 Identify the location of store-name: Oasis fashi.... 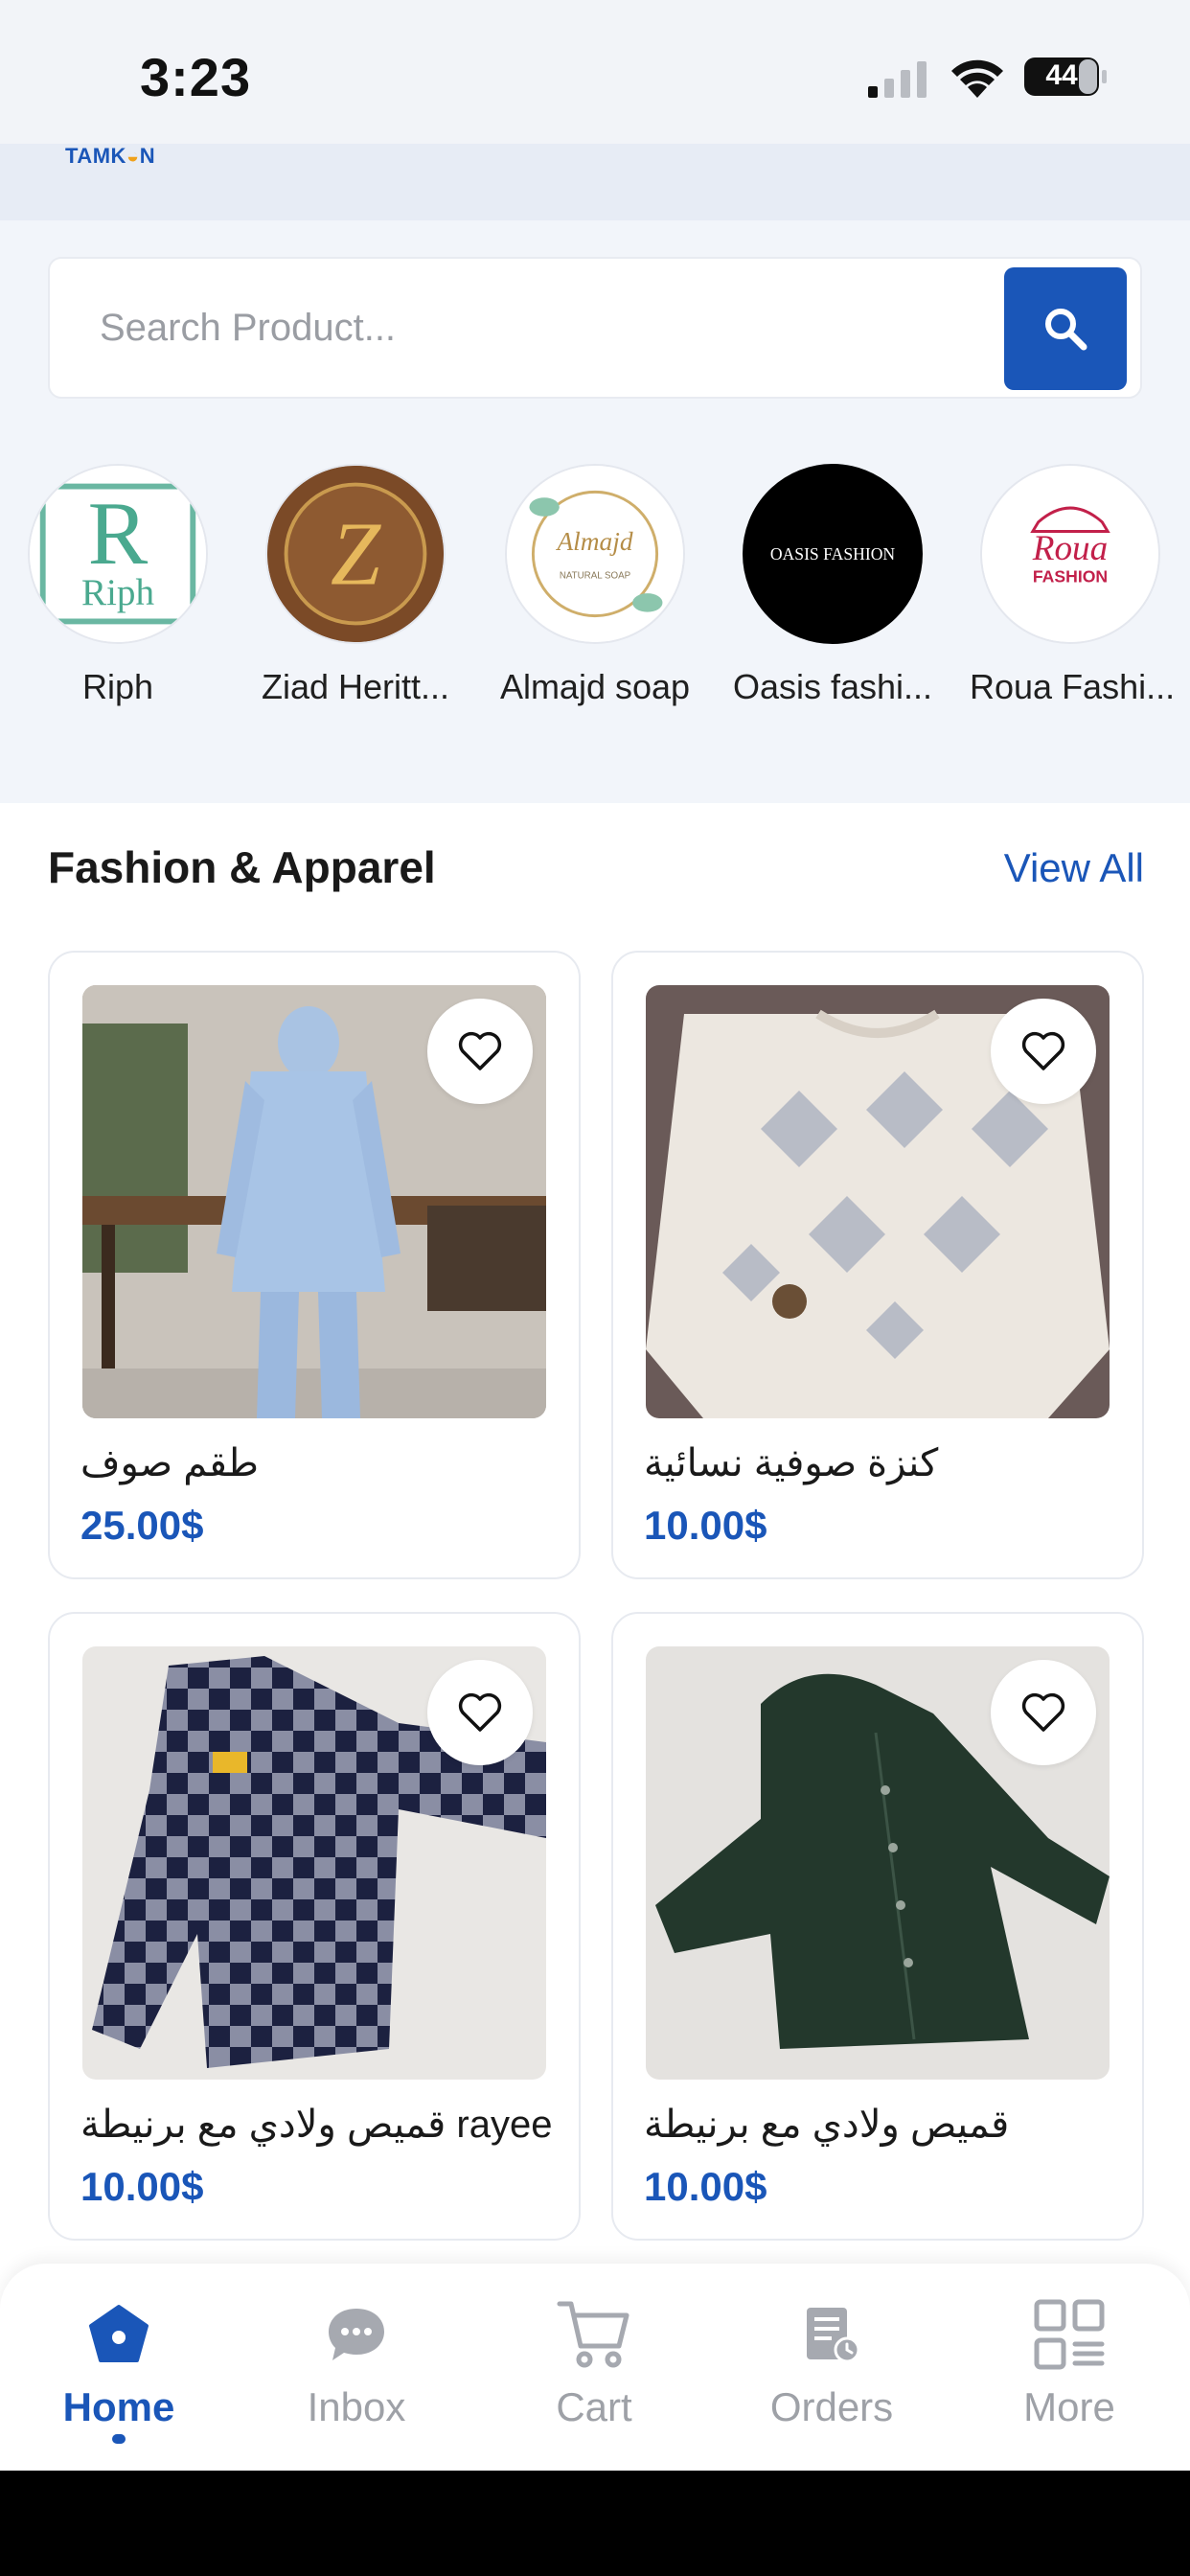
(833, 686).